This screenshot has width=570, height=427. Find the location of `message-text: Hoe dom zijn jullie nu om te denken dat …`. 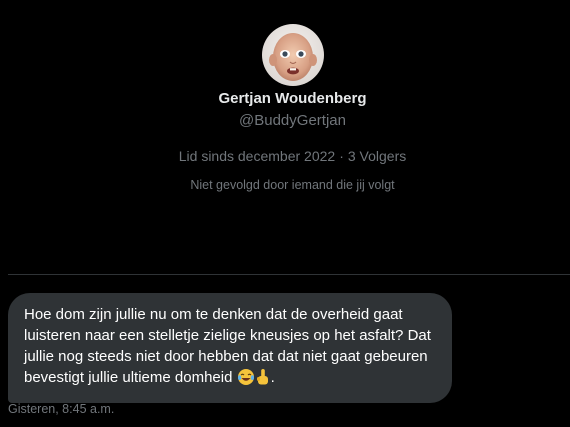

message-text: Hoe dom zijn jullie nu om te denken dat … is located at coordinates (227, 346).